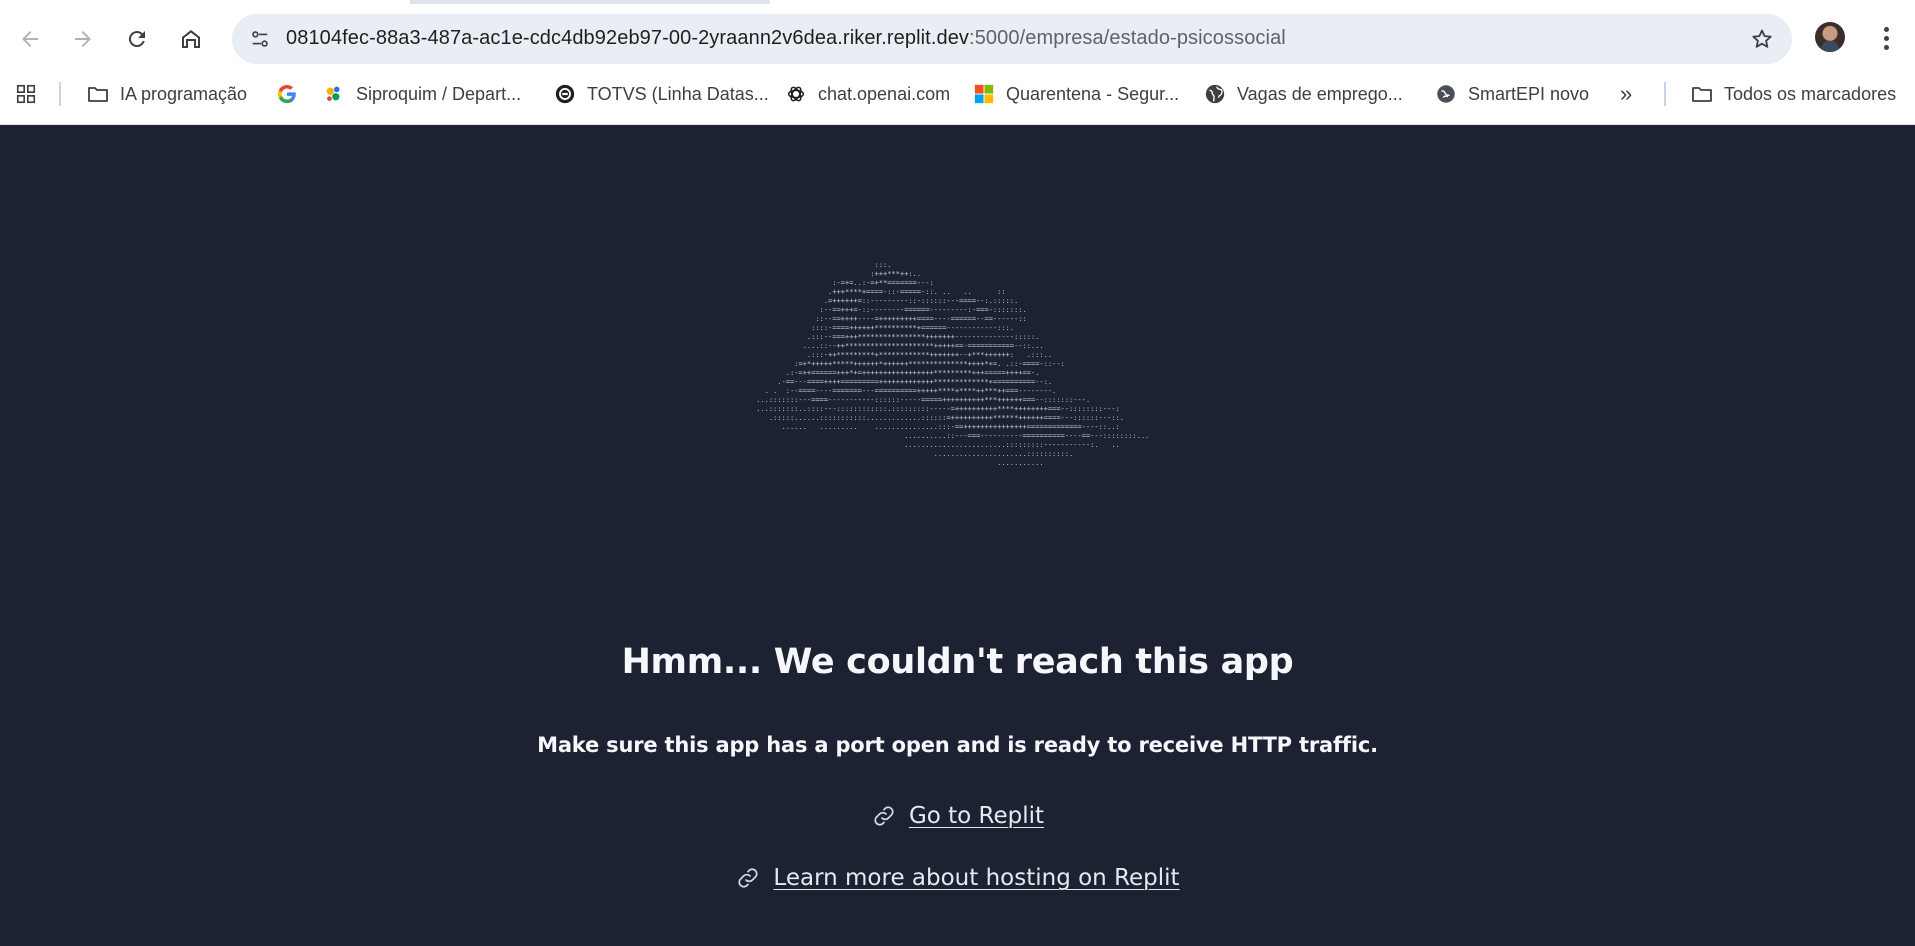 Image resolution: width=1915 pixels, height=946 pixels. Describe the element at coordinates (1529, 93) in the screenshot. I see `bookmark-label: SmartEPI novo` at that location.